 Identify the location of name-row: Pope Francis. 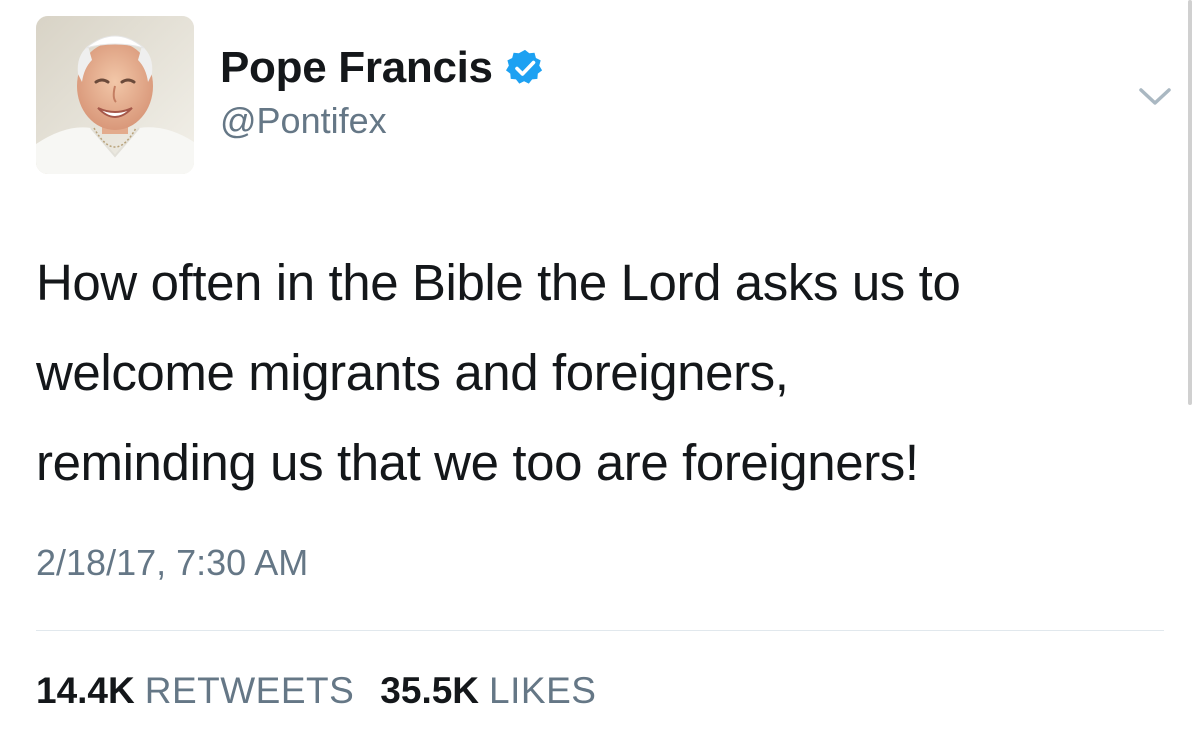
(382, 68).